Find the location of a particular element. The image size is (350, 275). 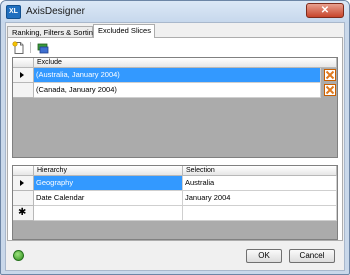

new-button is located at coordinates (19, 48).